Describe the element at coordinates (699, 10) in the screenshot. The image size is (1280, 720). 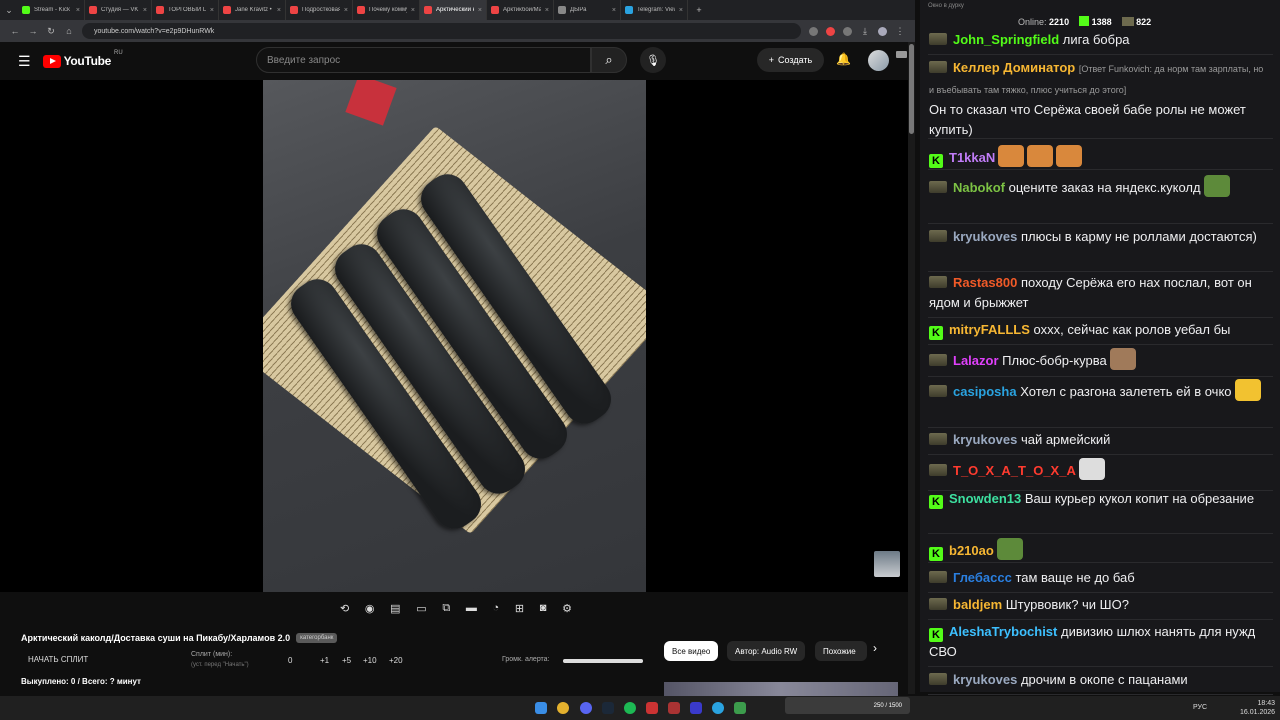
I see `new-tab-icon: +` at that location.